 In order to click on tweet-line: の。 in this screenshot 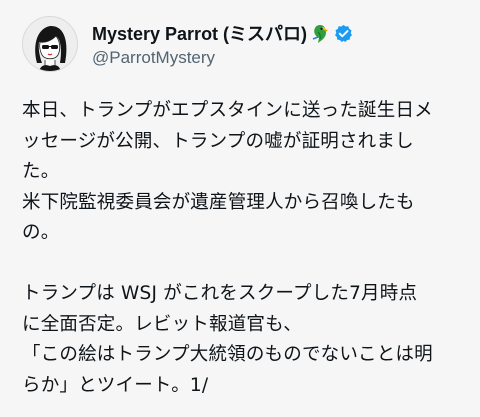, I will do `click(41, 232)`.